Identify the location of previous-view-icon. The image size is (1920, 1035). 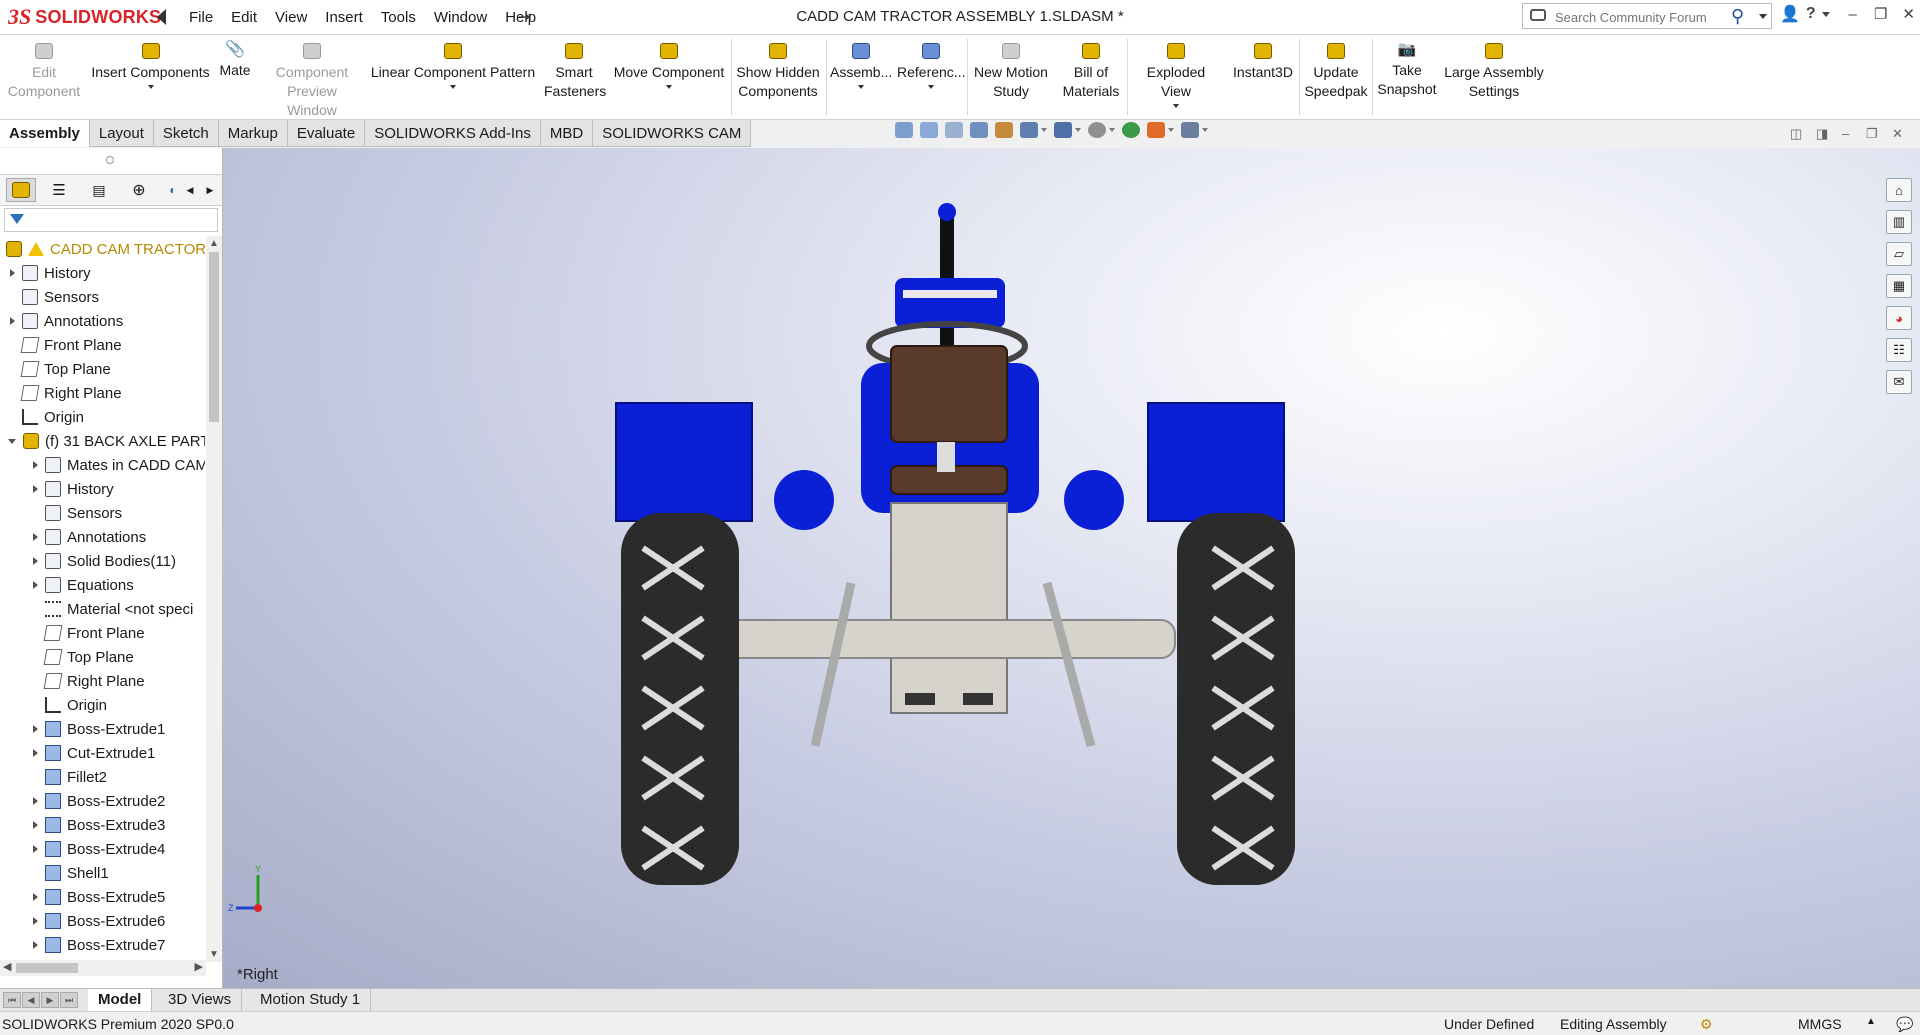
(954, 130).